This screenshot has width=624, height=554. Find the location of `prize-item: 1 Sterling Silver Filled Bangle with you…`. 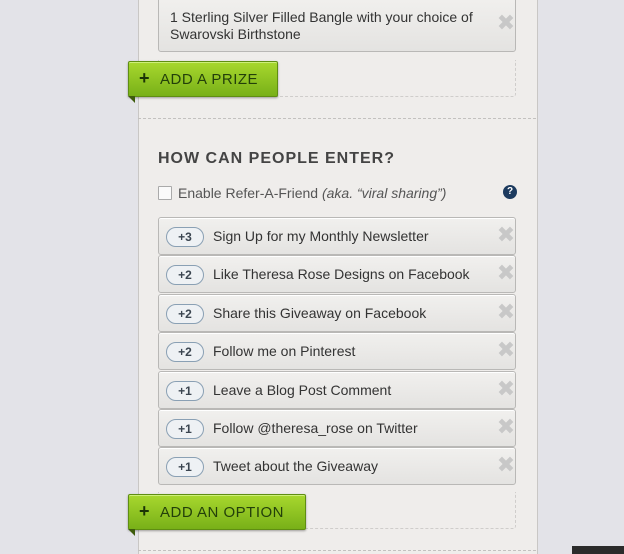

prize-item: 1 Sterling Silver Filled Bangle with you… is located at coordinates (337, 26).